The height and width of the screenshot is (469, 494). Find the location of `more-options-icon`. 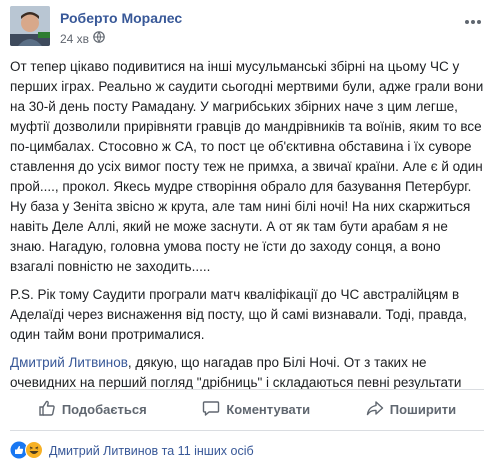

more-options-icon is located at coordinates (473, 21).